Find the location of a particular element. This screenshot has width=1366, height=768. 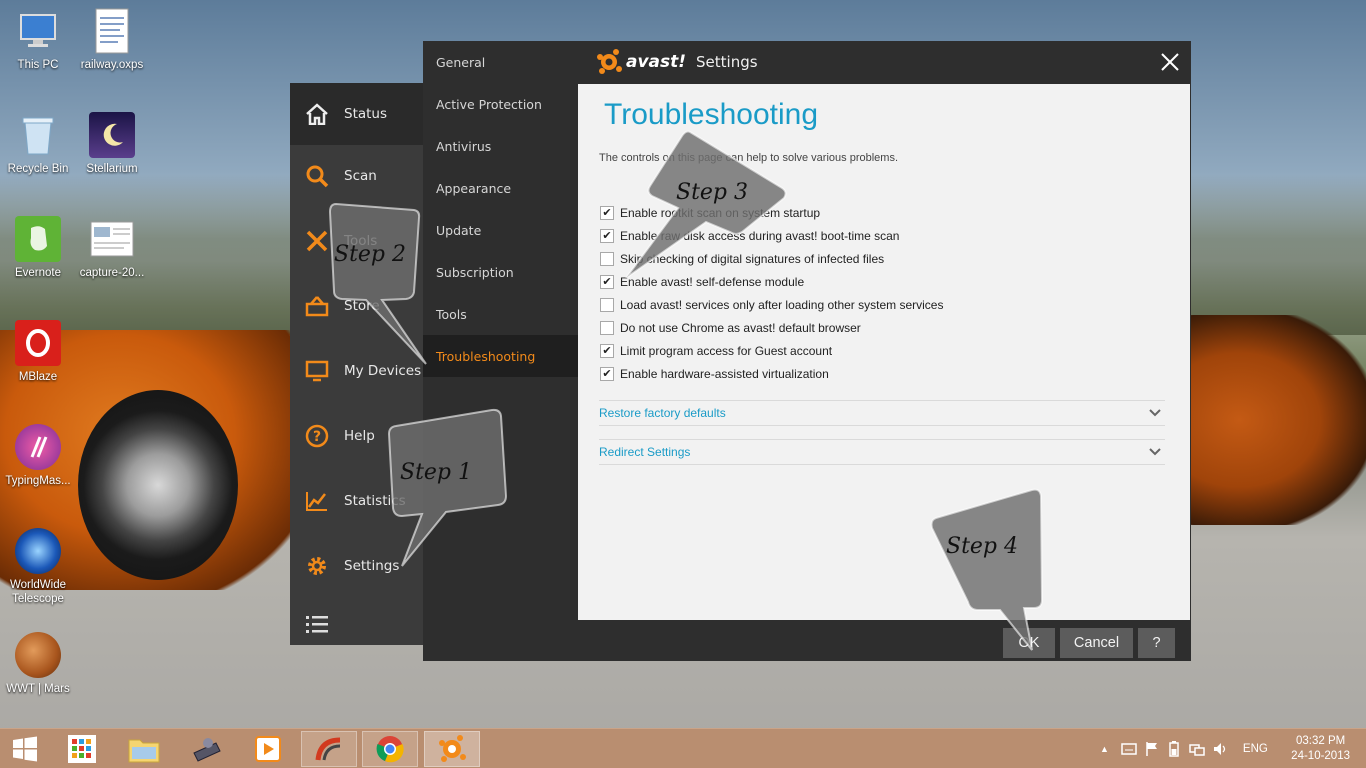

section-restore-factory-defaults: Restore factory defaults is located at coordinates (882, 413).